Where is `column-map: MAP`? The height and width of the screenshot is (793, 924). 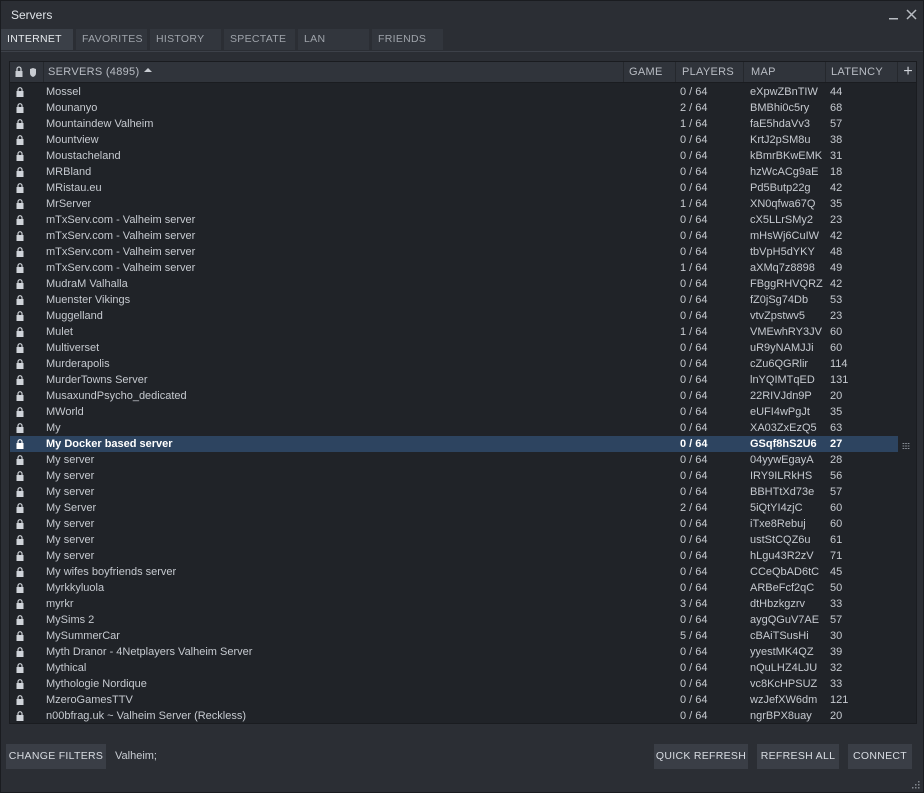 column-map: MAP is located at coordinates (763, 72).